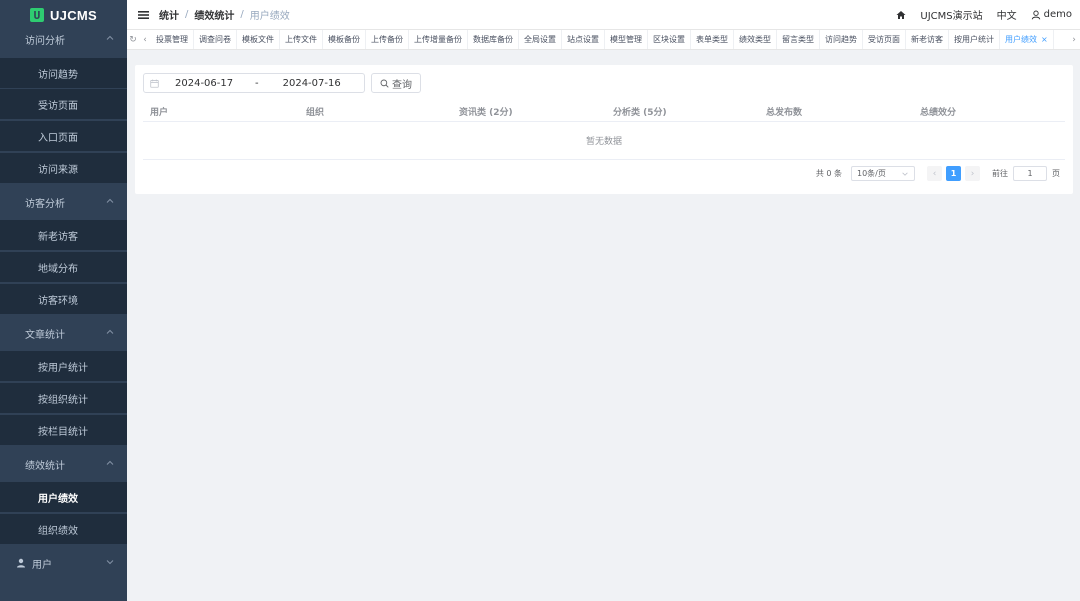 The height and width of the screenshot is (601, 1080). Describe the element at coordinates (1030, 173) in the screenshot. I see `goto-page-input: 1` at that location.